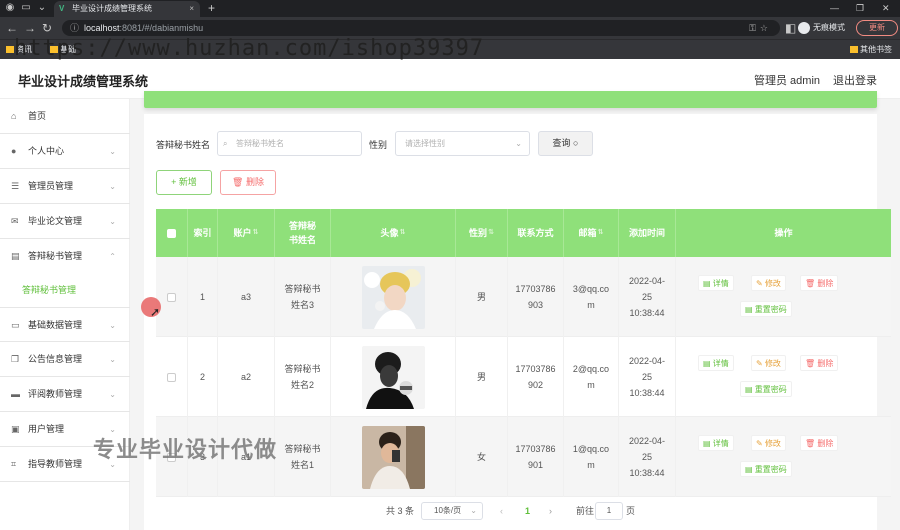  Describe the element at coordinates (527, 511) in the screenshot. I see `page-number-current: 1` at that location.